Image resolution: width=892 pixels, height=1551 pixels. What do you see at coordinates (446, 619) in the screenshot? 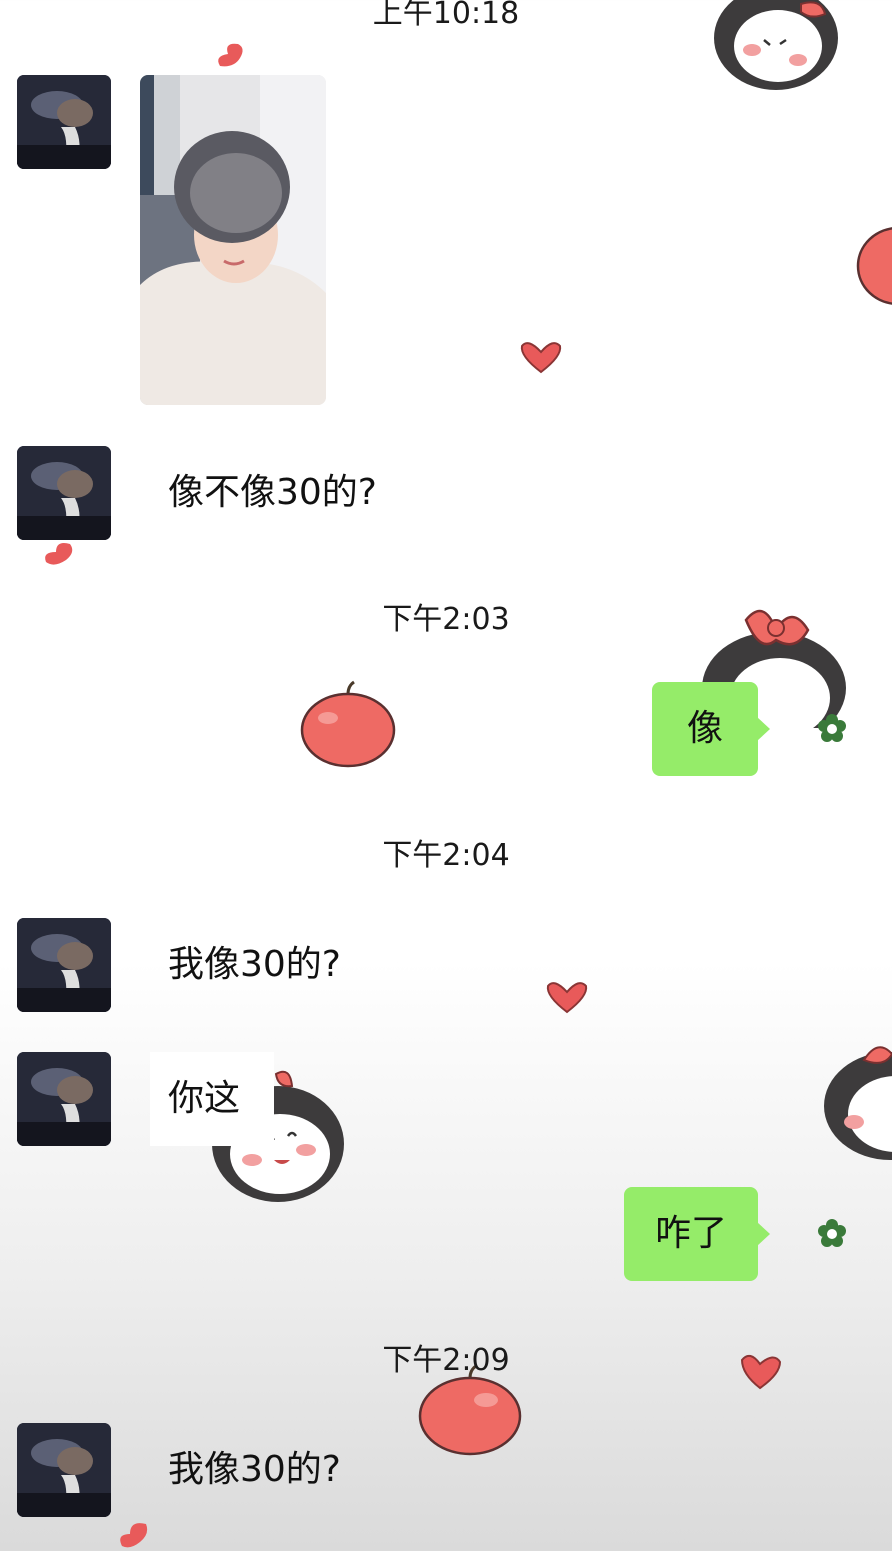
I see `timestamp: 下午2:03` at bounding box center [446, 619].